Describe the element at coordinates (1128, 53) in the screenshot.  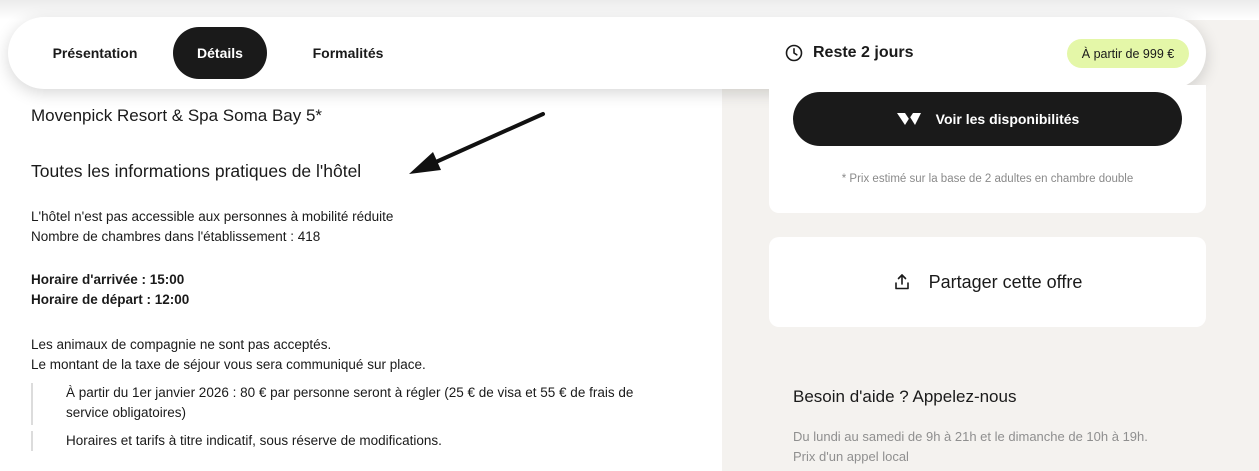
I see `price-badge: À partir de 999 €` at that location.